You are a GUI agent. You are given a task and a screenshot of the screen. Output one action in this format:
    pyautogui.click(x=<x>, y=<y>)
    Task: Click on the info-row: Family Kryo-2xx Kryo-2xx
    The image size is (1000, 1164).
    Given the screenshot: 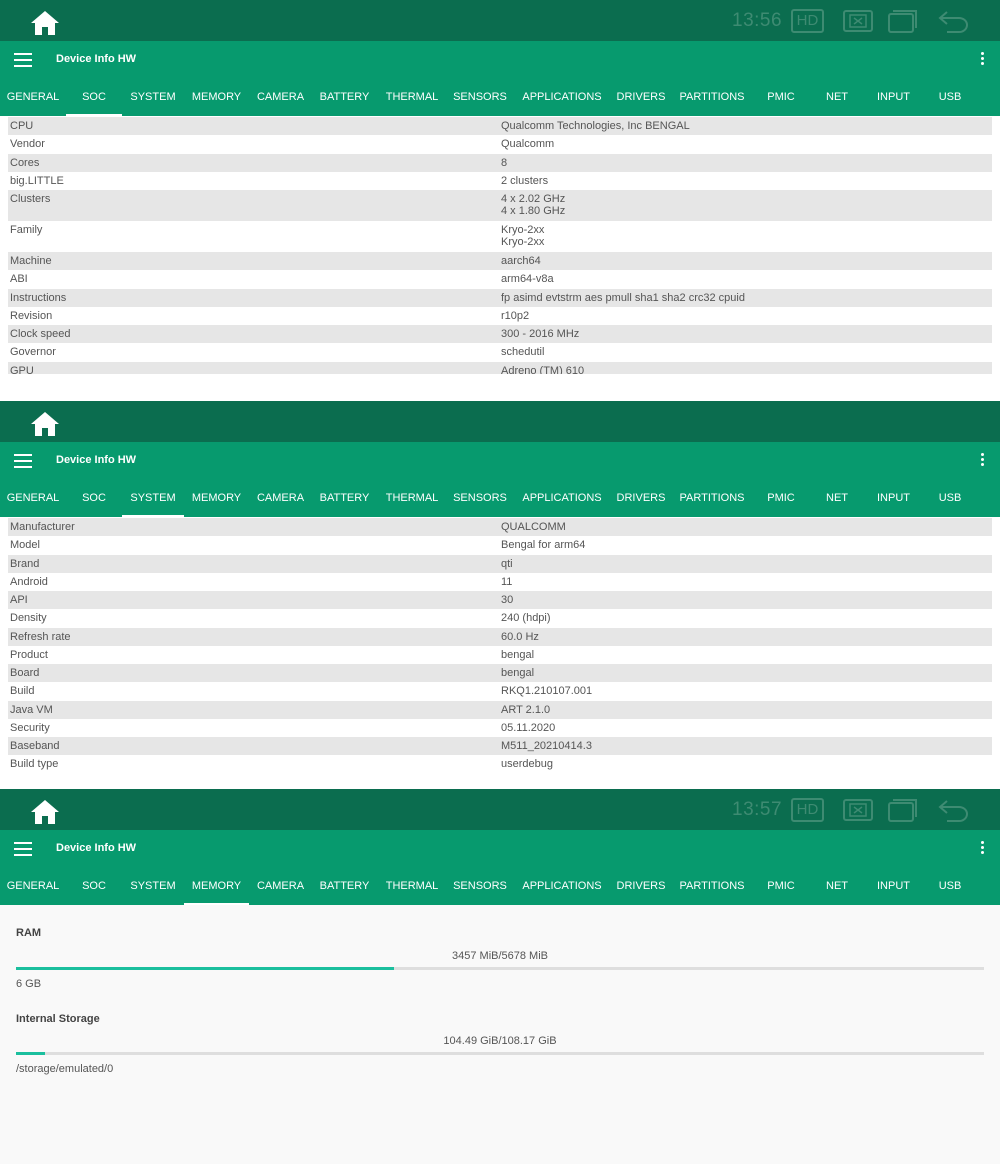 What is the action you would take?
    pyautogui.click(x=500, y=236)
    